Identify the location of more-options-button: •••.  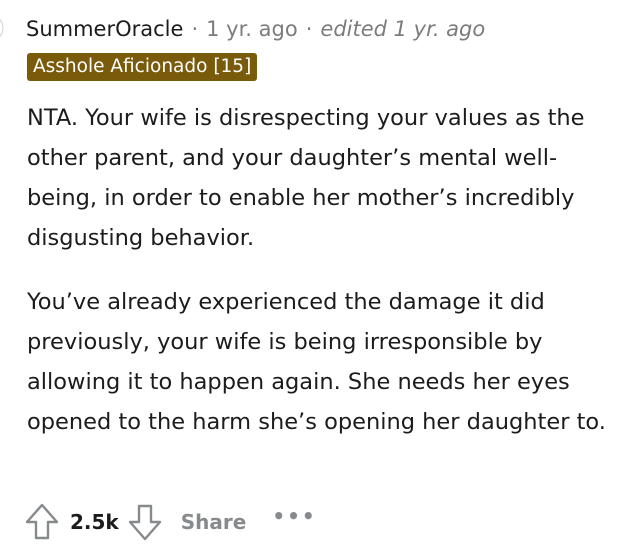
(294, 516).